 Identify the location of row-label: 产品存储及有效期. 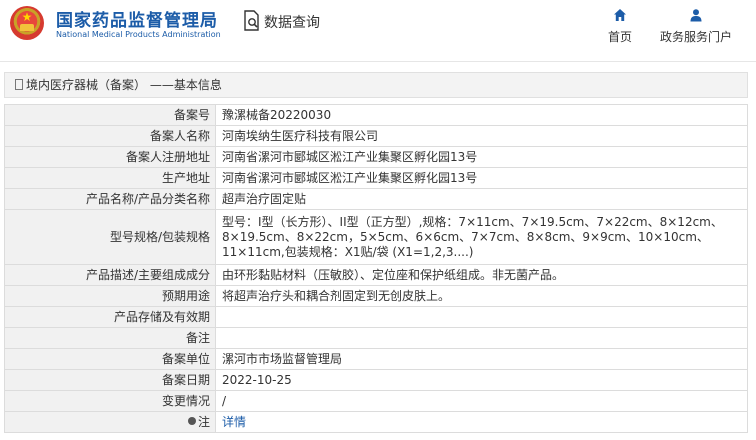
(110, 317).